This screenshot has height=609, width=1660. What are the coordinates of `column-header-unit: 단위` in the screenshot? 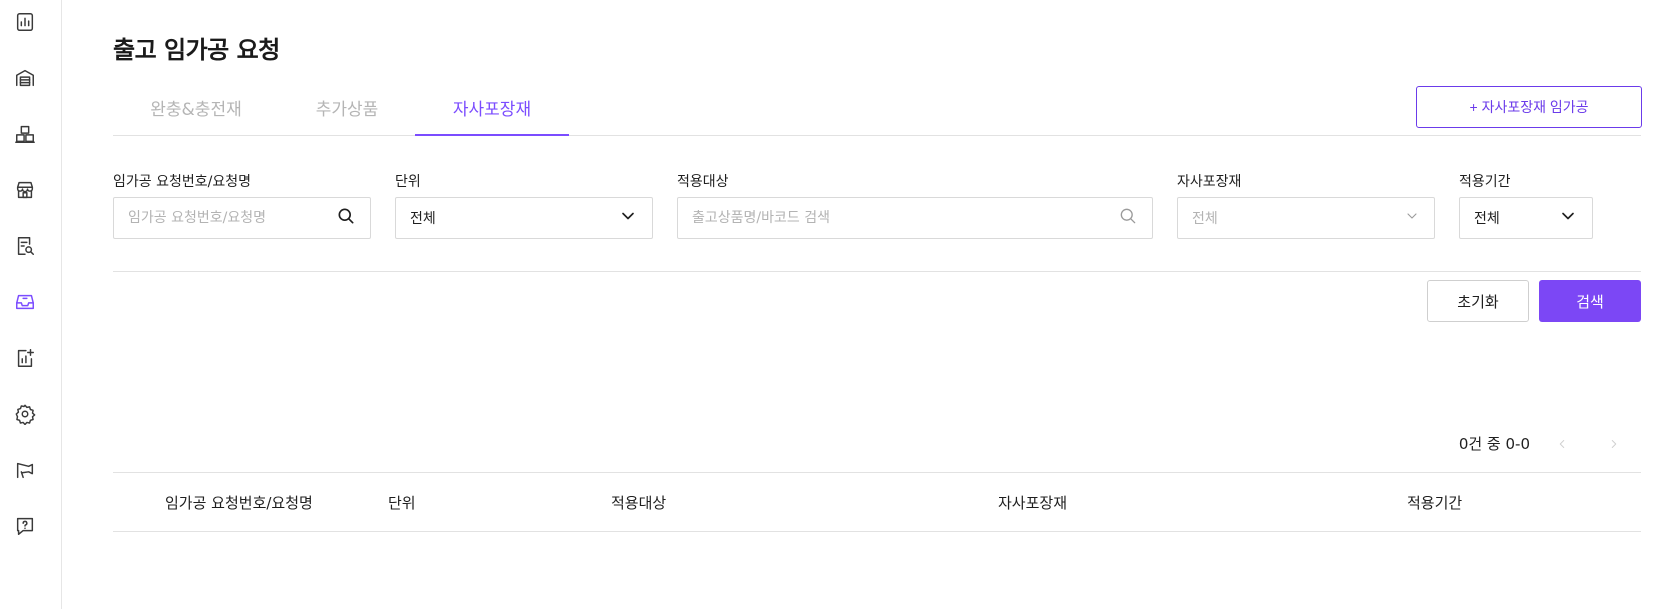 It's located at (402, 503).